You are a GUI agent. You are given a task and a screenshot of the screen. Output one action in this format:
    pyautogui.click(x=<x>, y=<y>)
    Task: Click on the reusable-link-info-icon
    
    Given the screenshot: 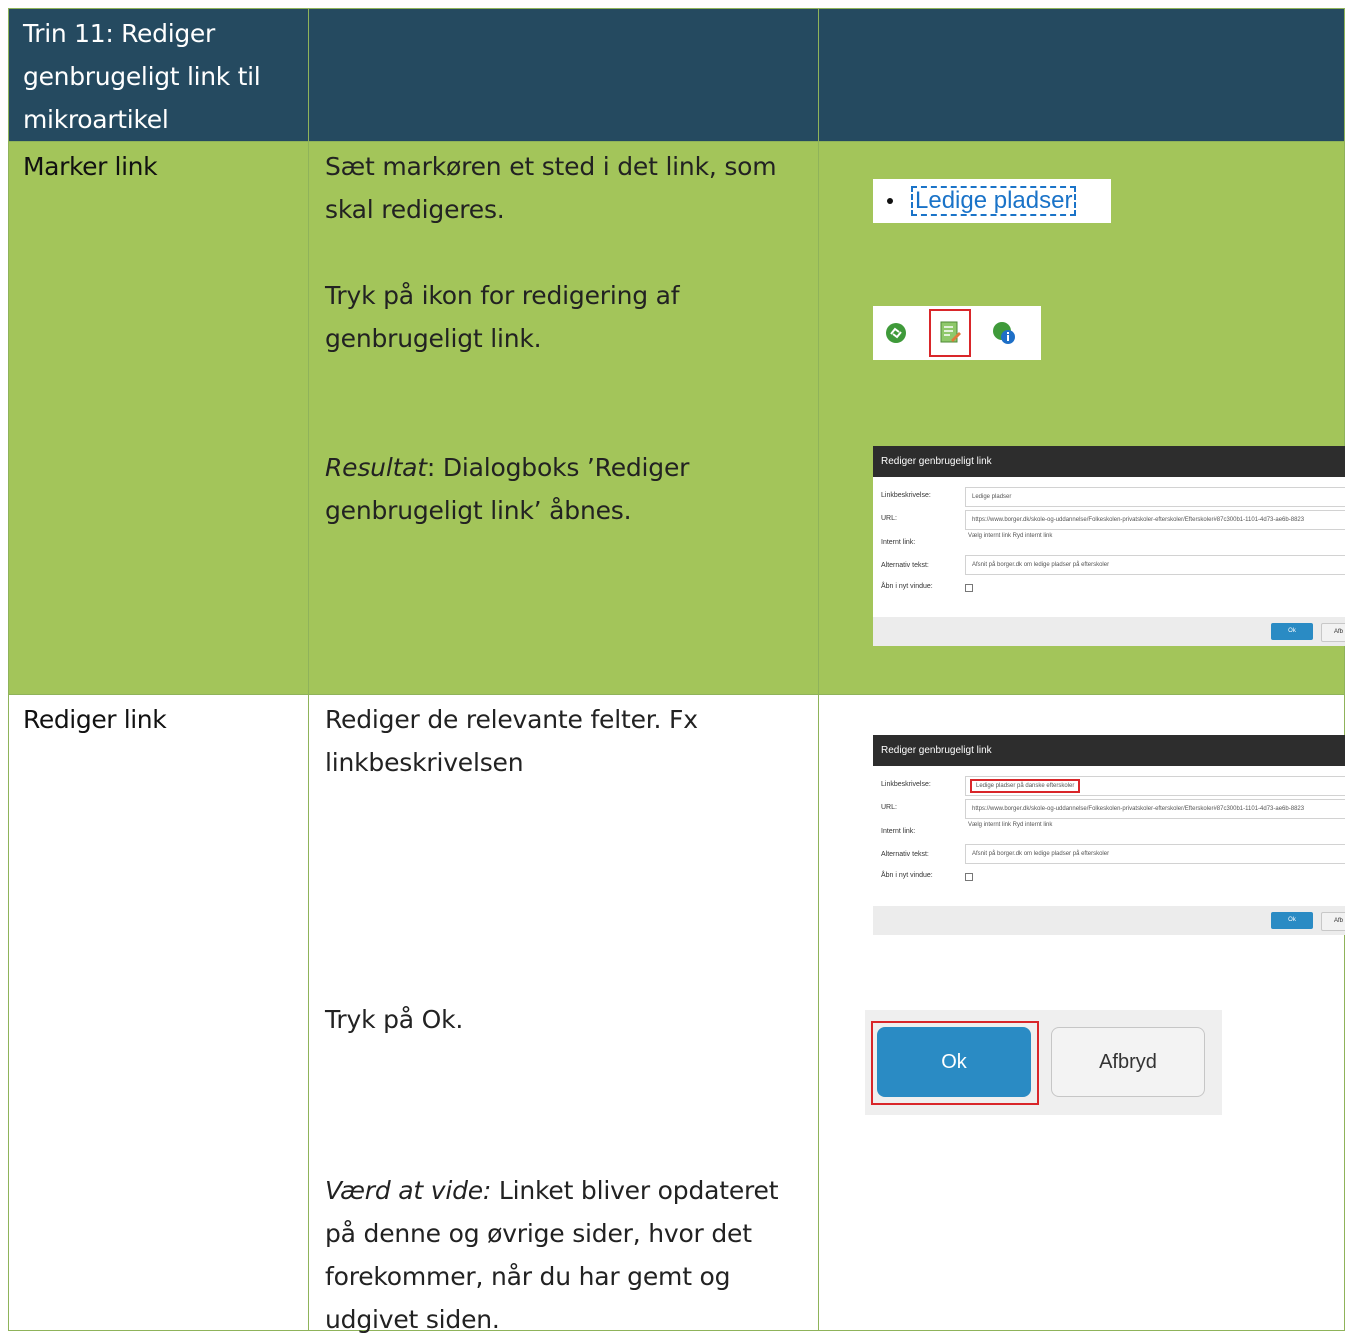 What is the action you would take?
    pyautogui.click(x=1004, y=333)
    